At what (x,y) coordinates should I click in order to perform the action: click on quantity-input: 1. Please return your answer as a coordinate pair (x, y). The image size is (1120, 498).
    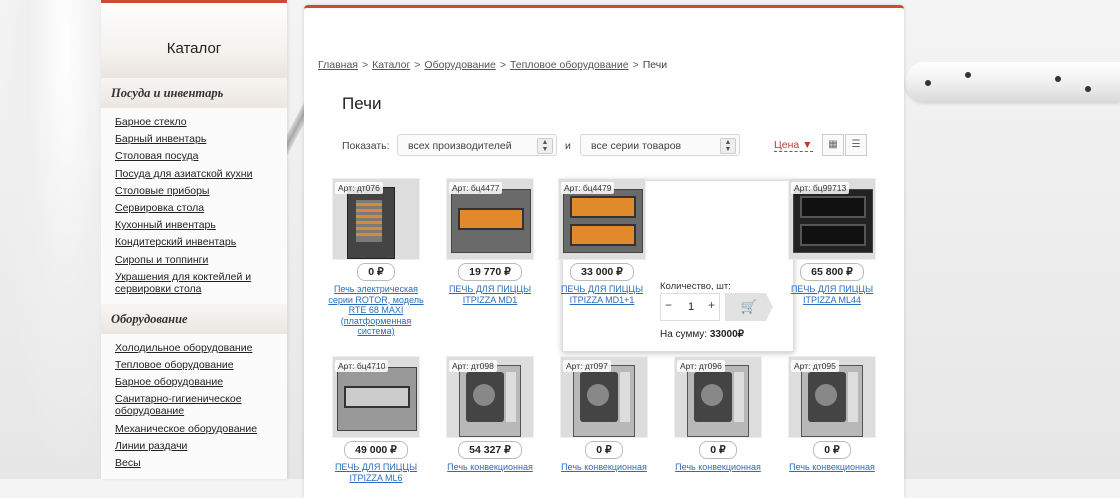
    Looking at the image, I should click on (691, 307).